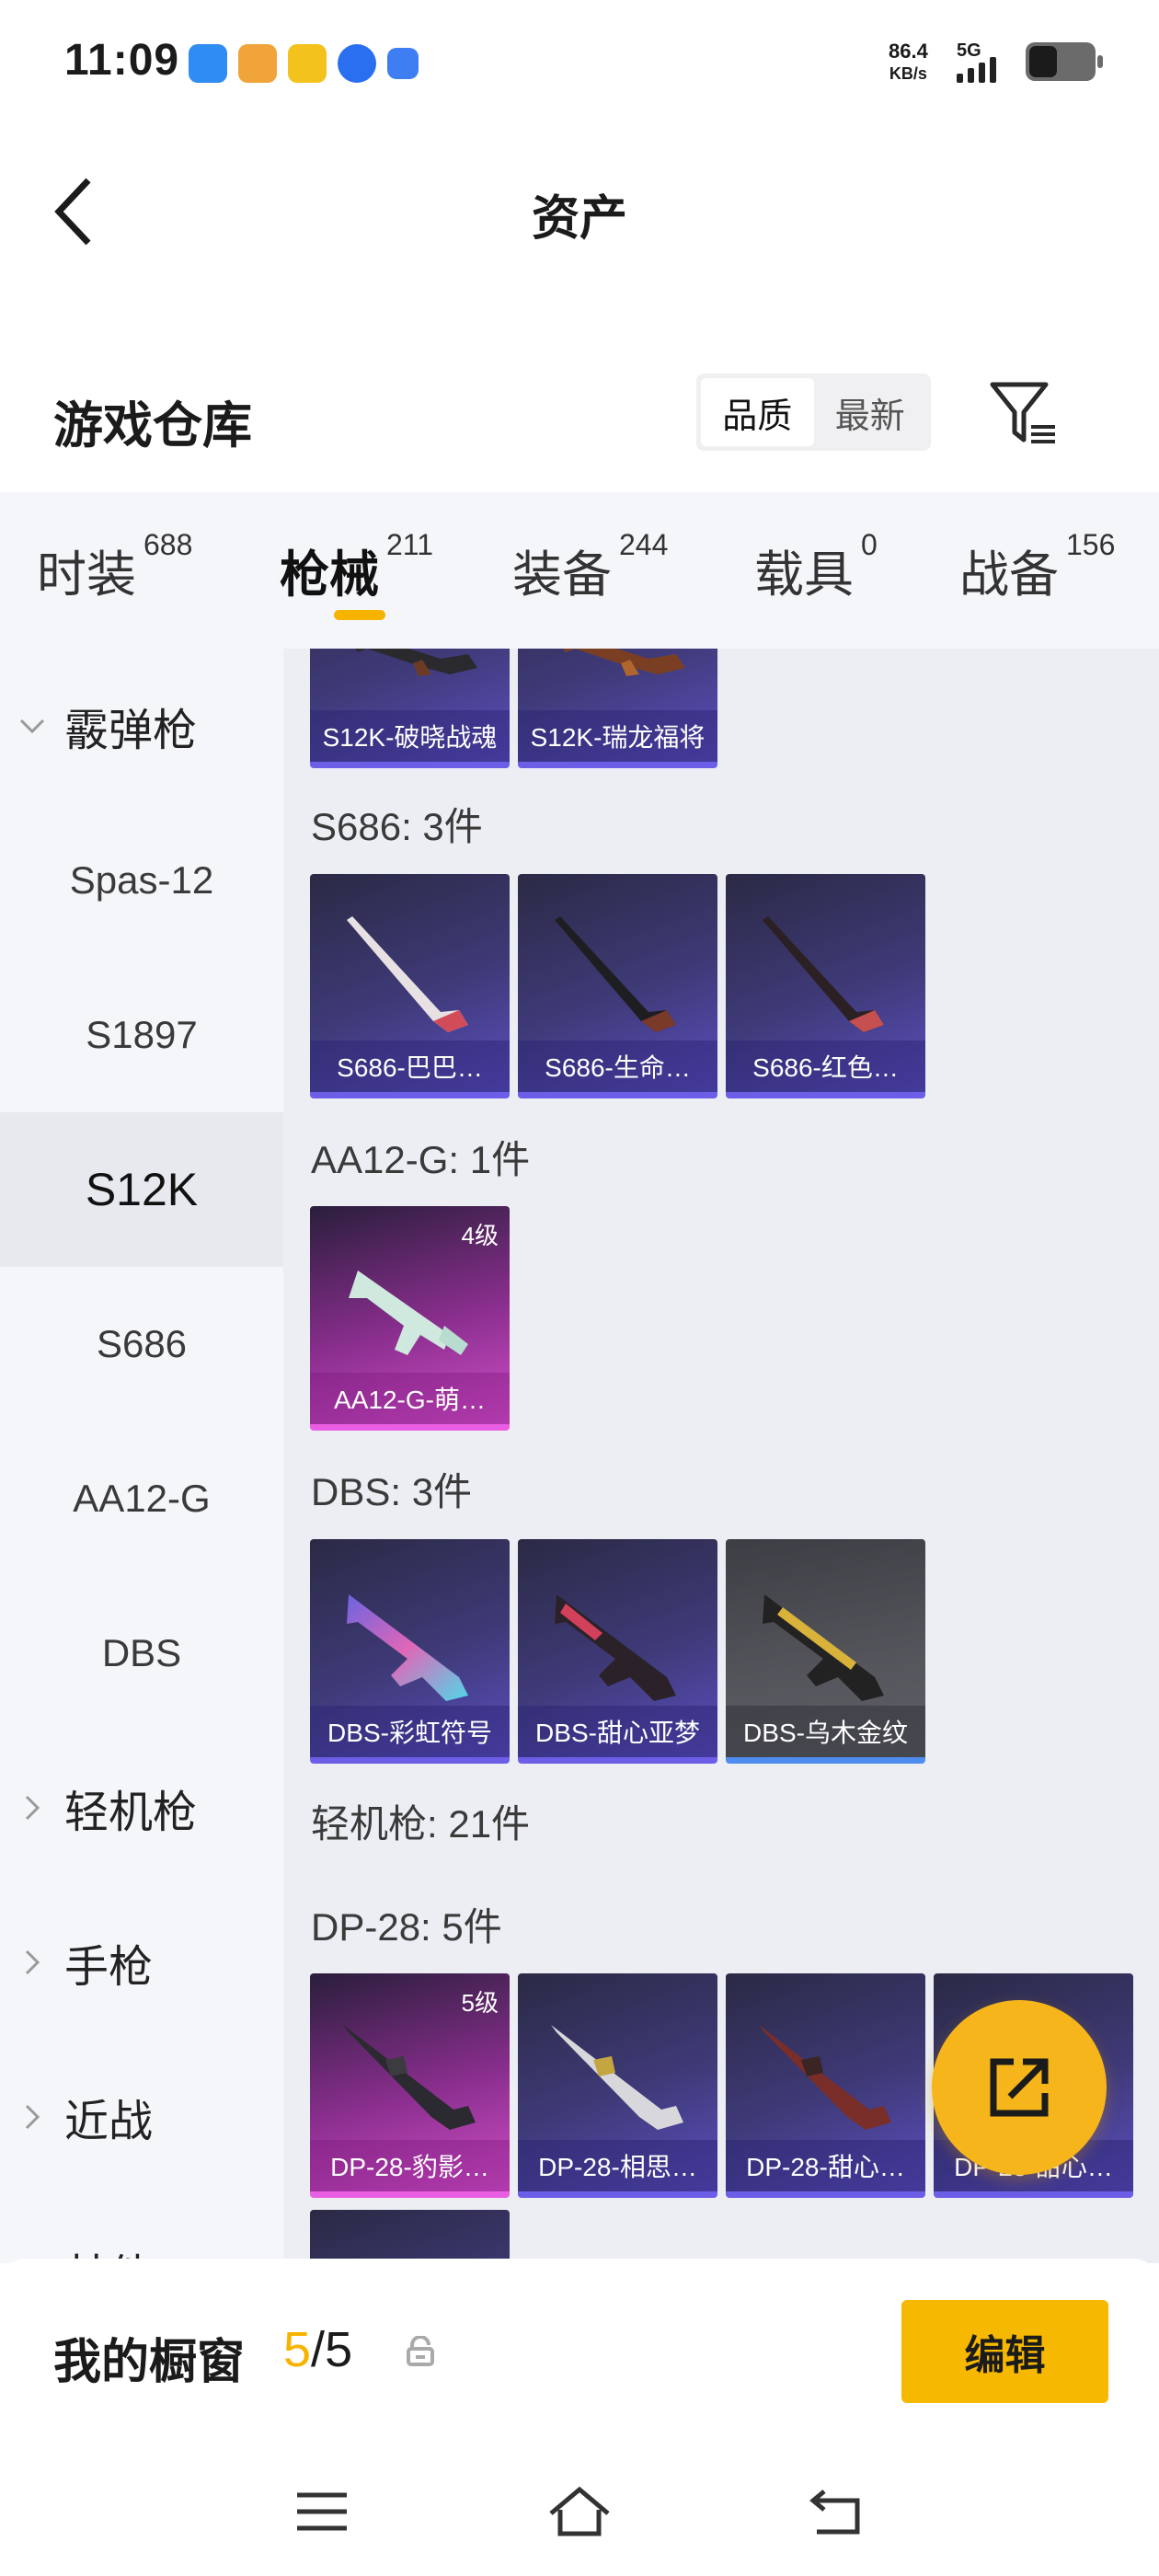 This screenshot has height=2576, width=1159. What do you see at coordinates (1009, 575) in the screenshot?
I see `tab-label: 战备` at bounding box center [1009, 575].